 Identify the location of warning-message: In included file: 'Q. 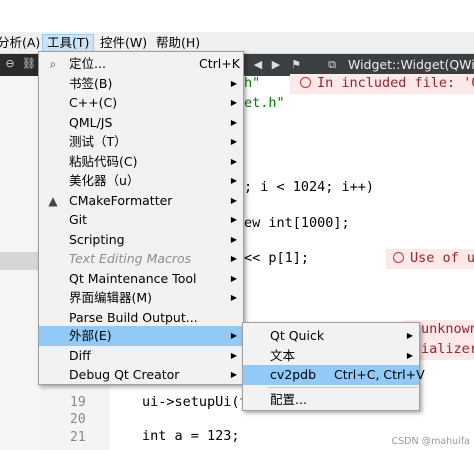
(387, 83).